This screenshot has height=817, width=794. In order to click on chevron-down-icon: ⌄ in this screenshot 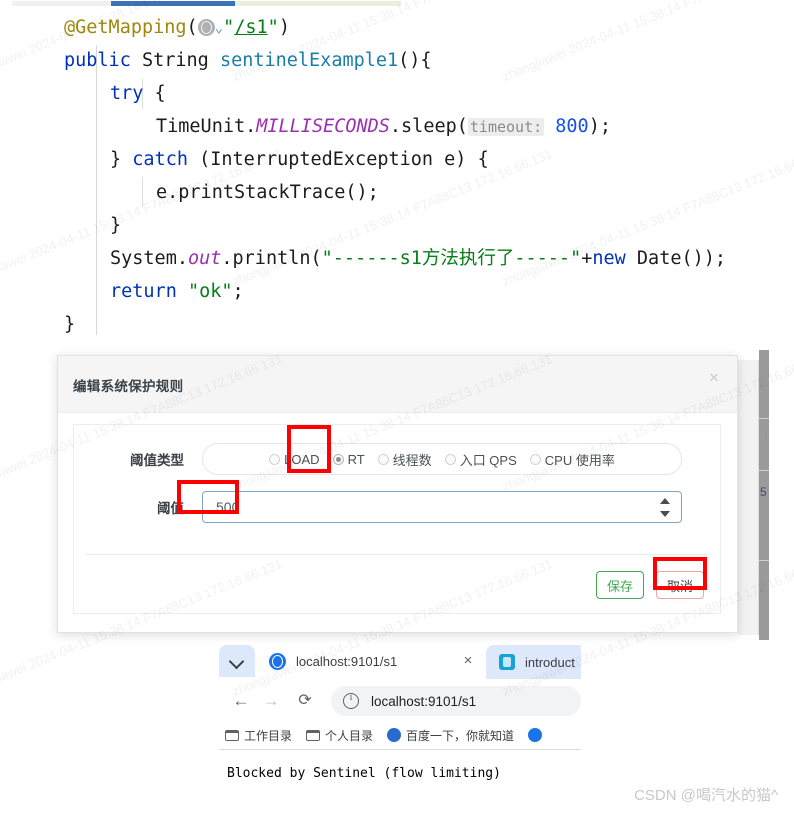, I will do `click(219, 28)`.